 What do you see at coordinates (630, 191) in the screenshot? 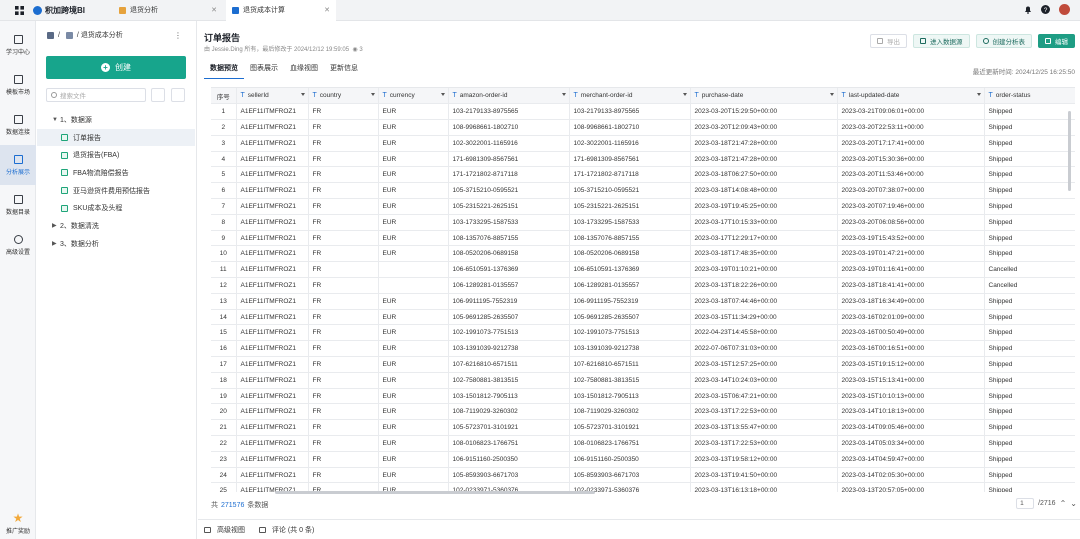
I see `table-cell: 105-3715210-0595521` at bounding box center [630, 191].